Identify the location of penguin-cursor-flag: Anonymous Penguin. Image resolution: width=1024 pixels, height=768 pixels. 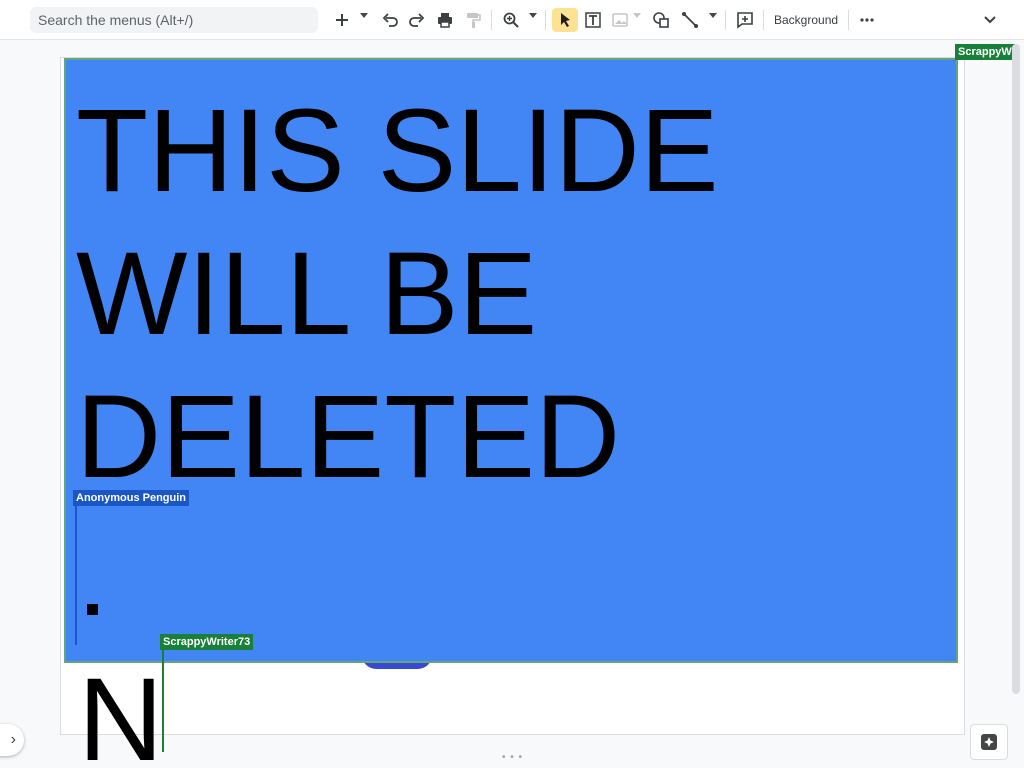
(131, 498).